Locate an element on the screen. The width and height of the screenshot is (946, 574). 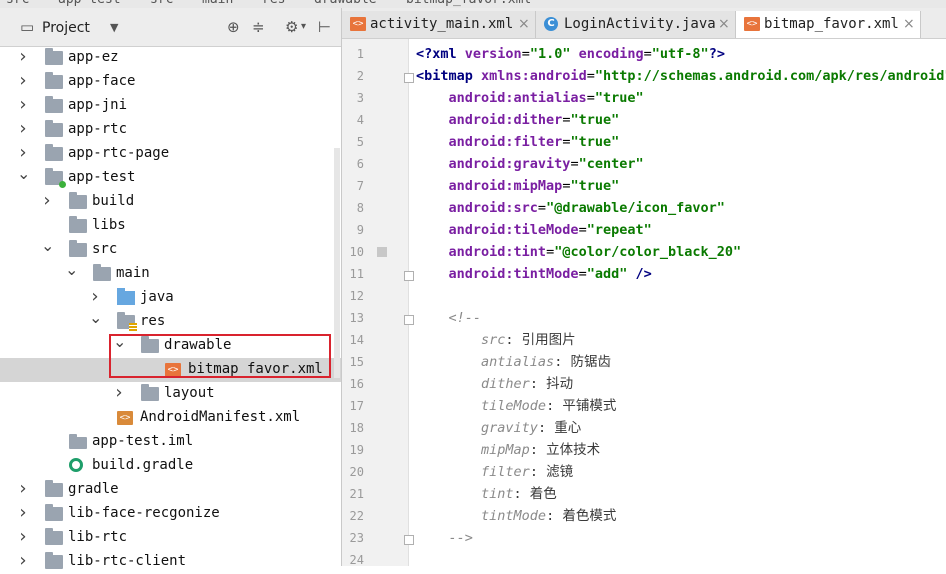
code-line: <?xml version="1.0" encoding="utf-8"?> is located at coordinates (570, 54).